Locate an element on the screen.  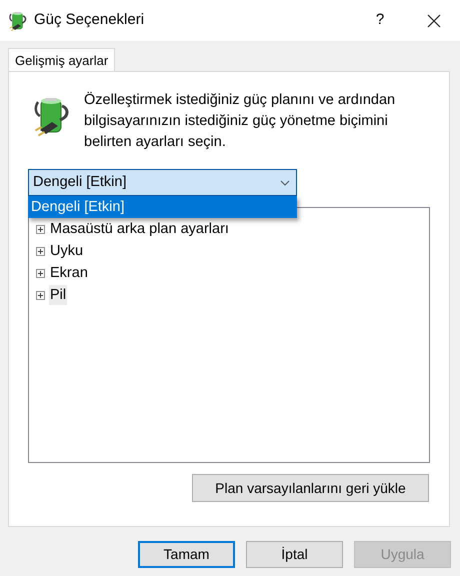
window-title: Güç Seçenekleri is located at coordinates (90, 20).